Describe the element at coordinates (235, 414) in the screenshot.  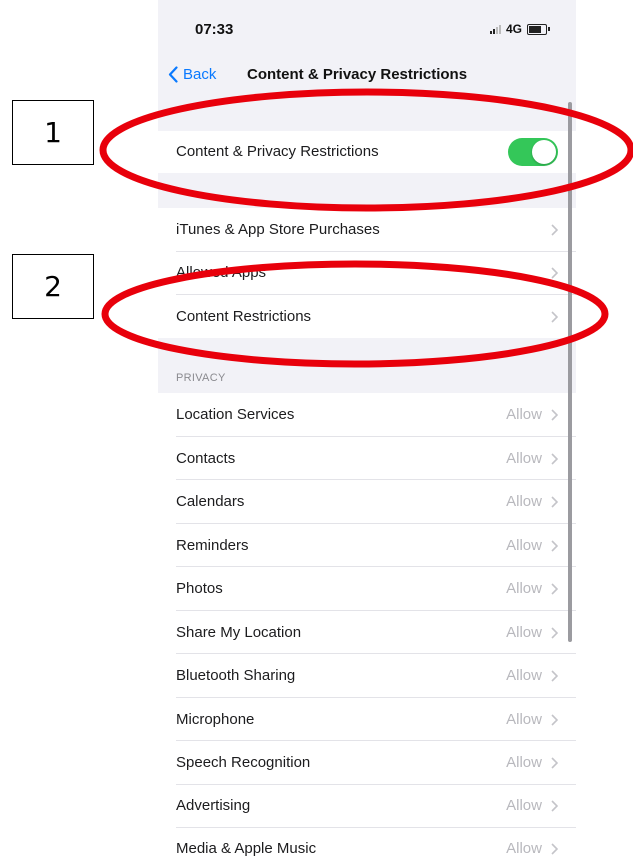
I see `row-label: Location Services` at that location.